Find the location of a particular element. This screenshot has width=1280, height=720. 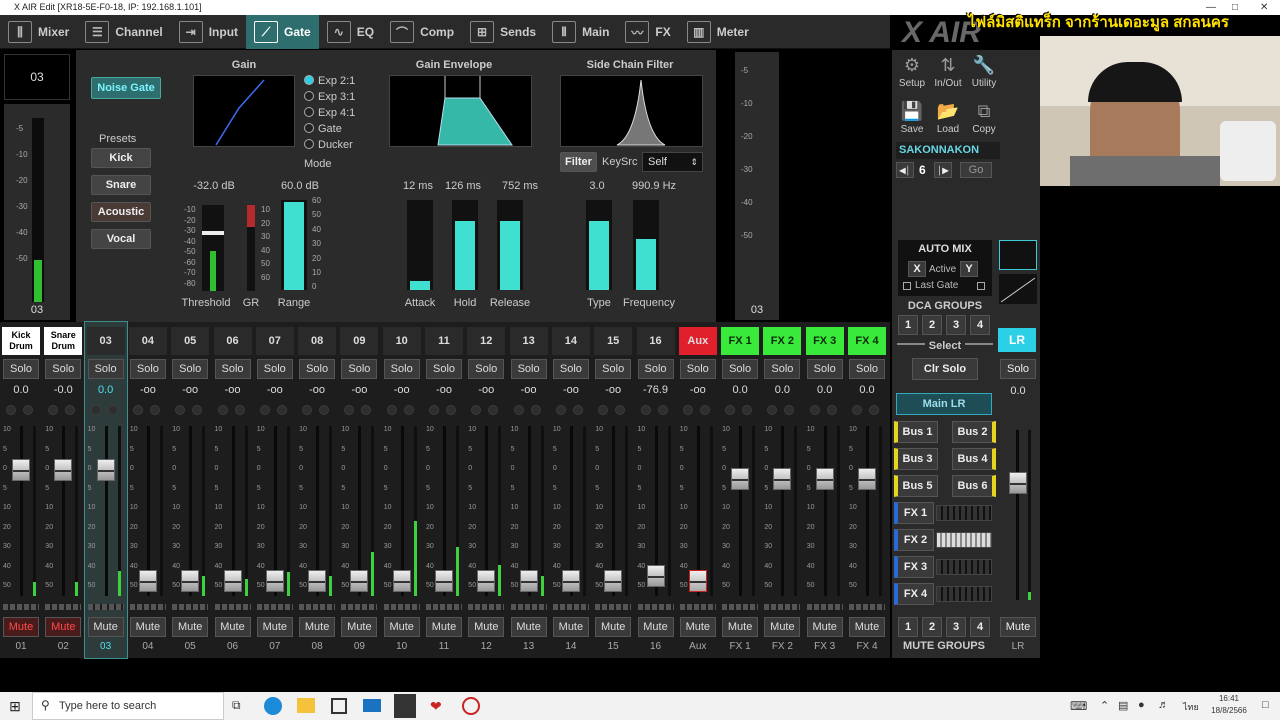

lr-header: LR is located at coordinates (1017, 340).